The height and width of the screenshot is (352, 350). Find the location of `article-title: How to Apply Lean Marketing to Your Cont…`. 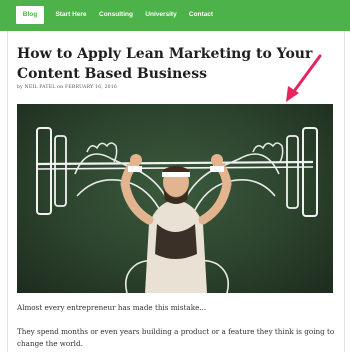

article-title: How to Apply Lean Marketing to Your Cont… is located at coordinates (167, 64).